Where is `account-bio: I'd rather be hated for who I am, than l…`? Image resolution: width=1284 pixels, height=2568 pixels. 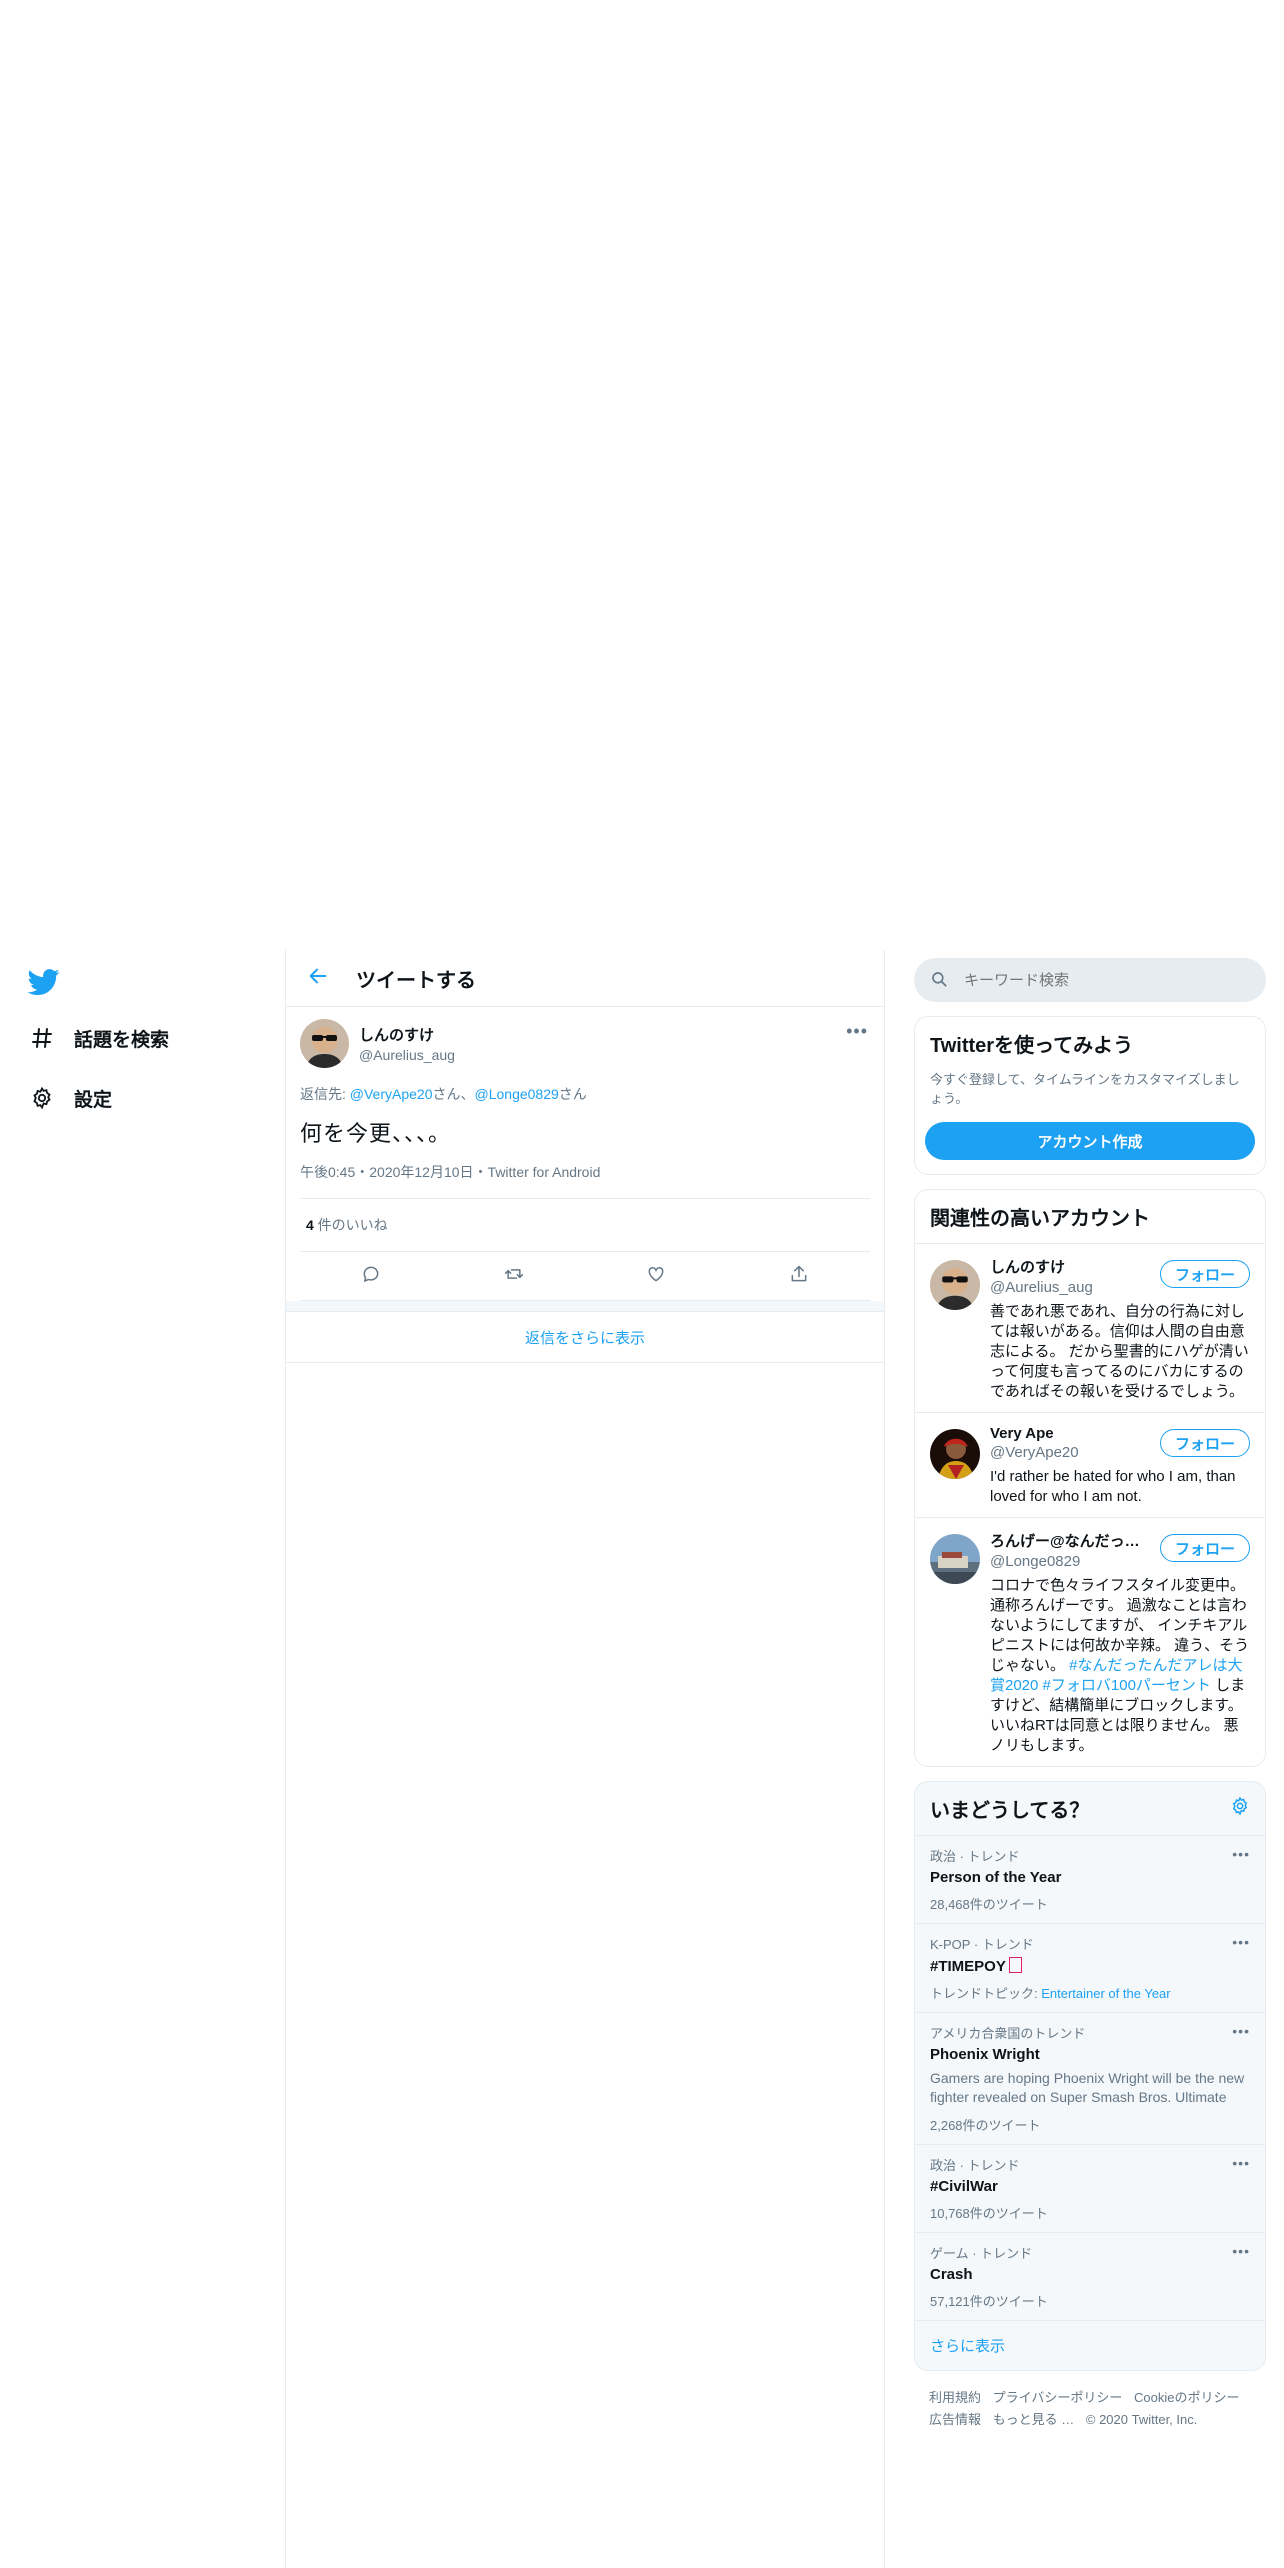 account-bio: I'd rather be hated for who I am, than l… is located at coordinates (1113, 1486).